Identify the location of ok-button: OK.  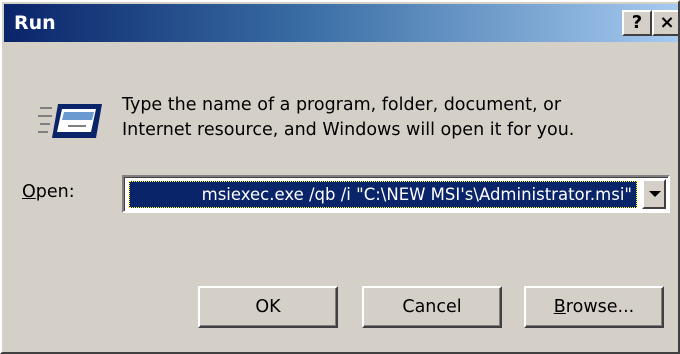
(268, 307).